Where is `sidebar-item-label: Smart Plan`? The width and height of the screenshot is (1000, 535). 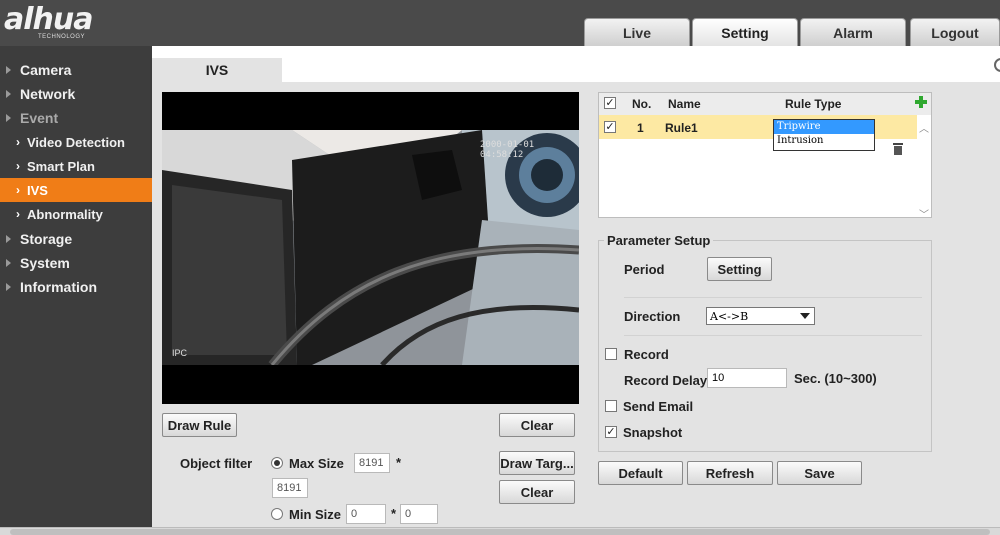 sidebar-item-label: Smart Plan is located at coordinates (61, 166).